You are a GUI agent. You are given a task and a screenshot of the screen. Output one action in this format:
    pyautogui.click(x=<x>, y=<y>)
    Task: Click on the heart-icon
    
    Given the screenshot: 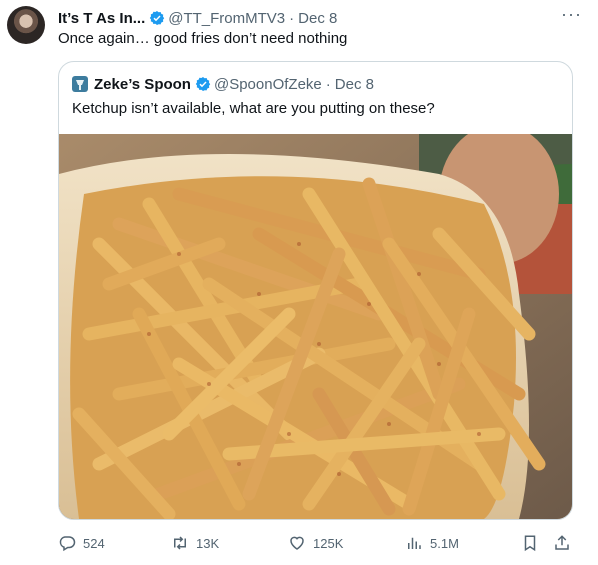 What is the action you would take?
    pyautogui.click(x=297, y=543)
    